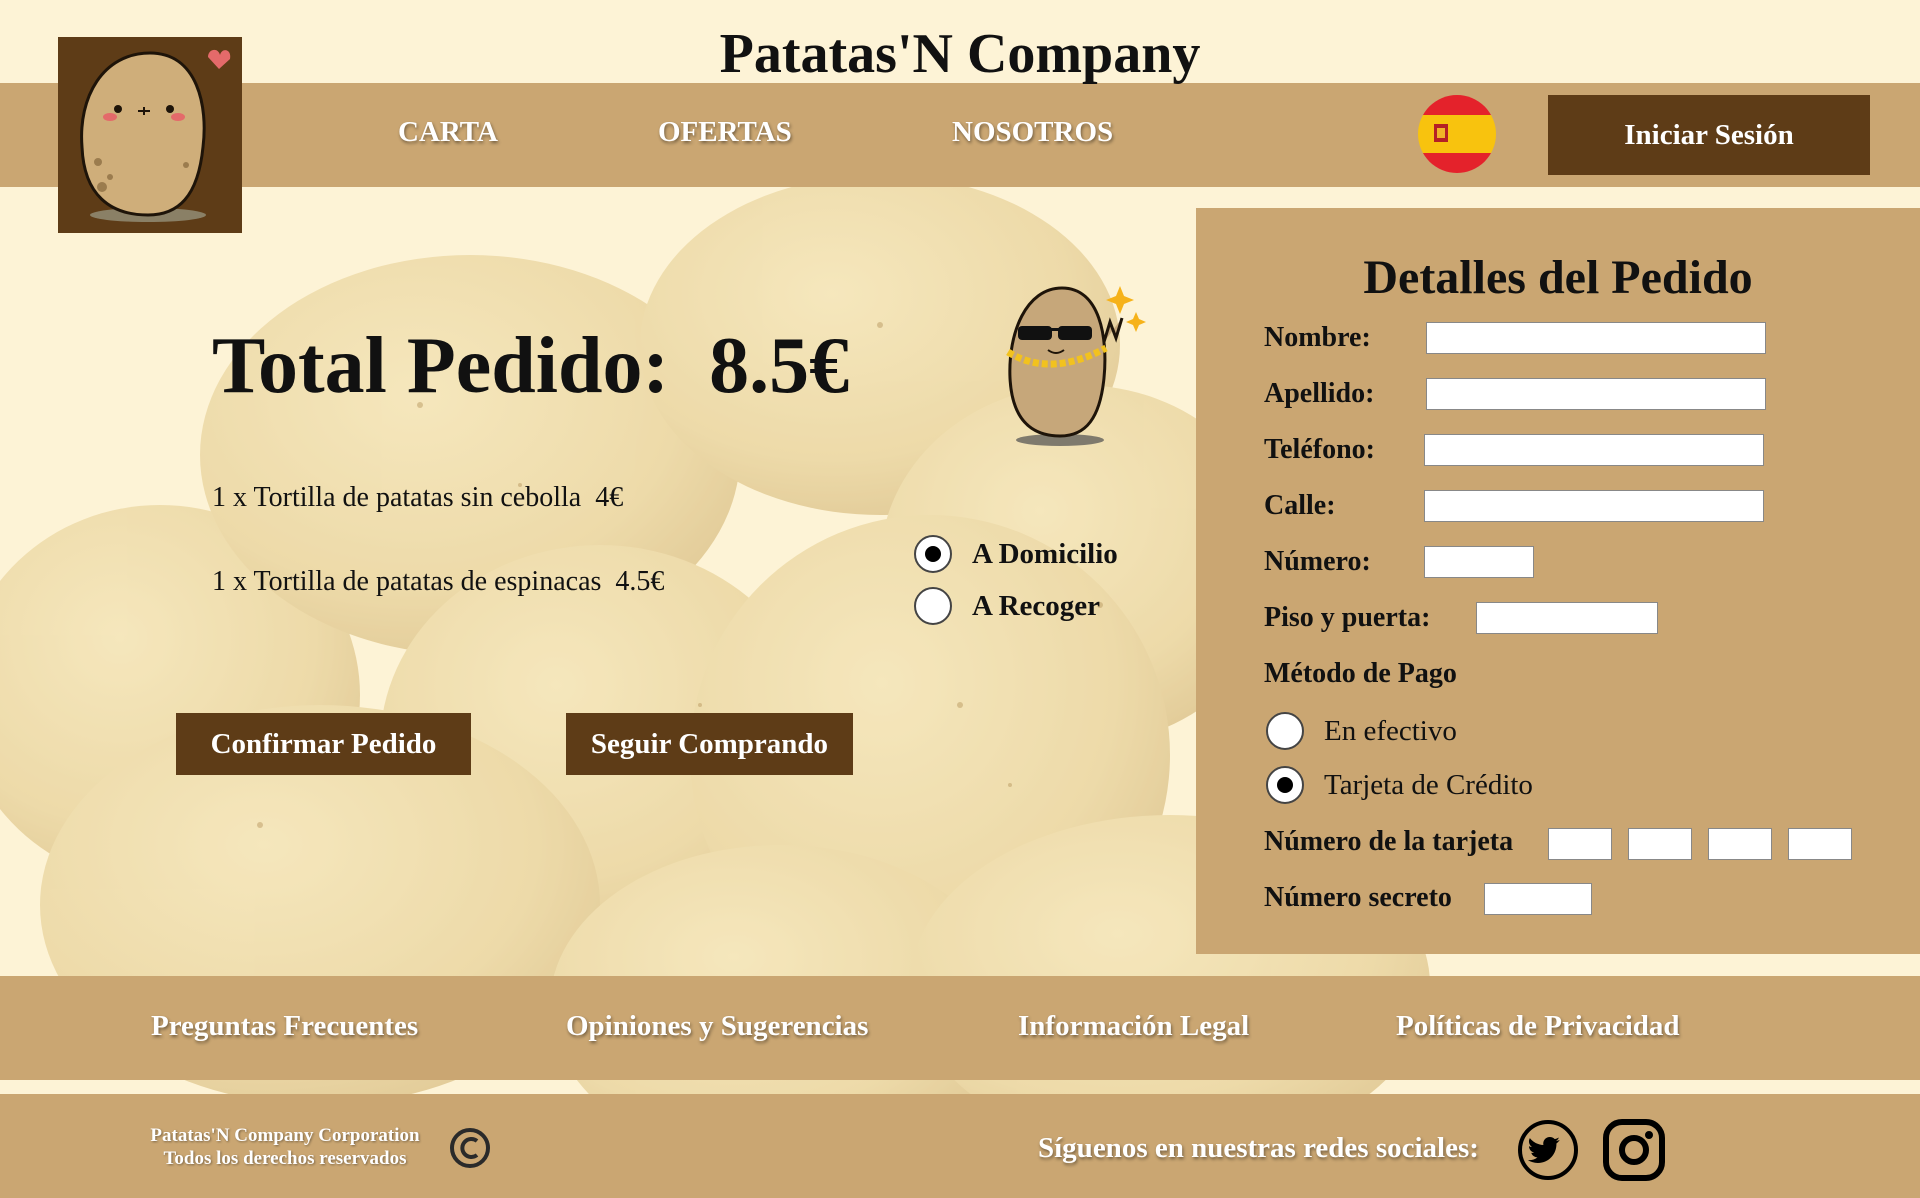  What do you see at coordinates (284, 1026) in the screenshot?
I see `footer-link-faq: Preguntas Frecuentes` at bounding box center [284, 1026].